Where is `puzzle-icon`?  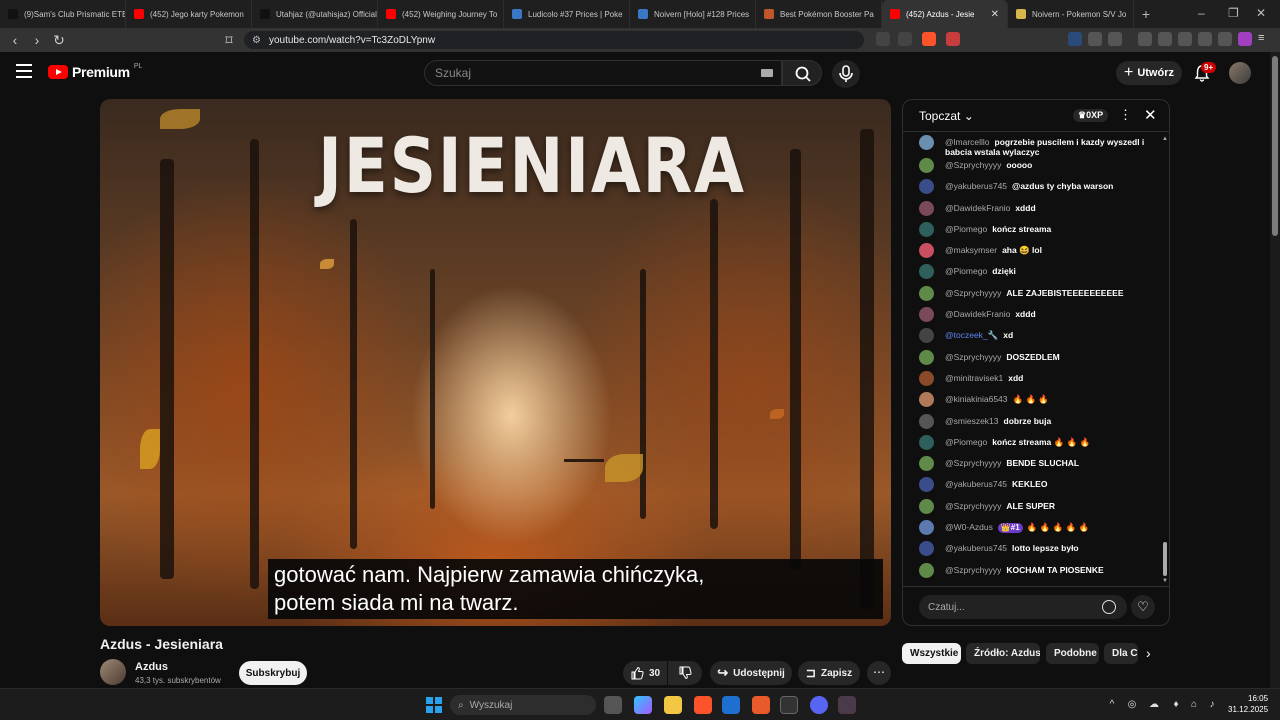
puzzle-icon is located at coordinates (1095, 39).